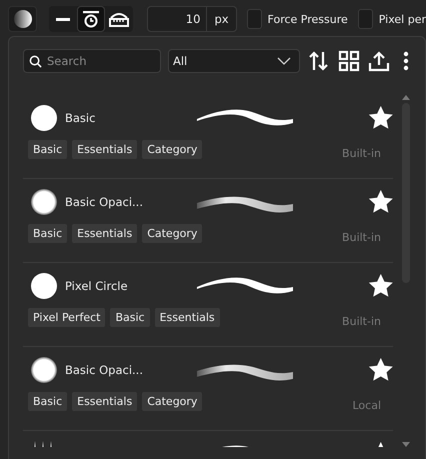  Describe the element at coordinates (178, 19) in the screenshot. I see `size-field: 10` at that location.